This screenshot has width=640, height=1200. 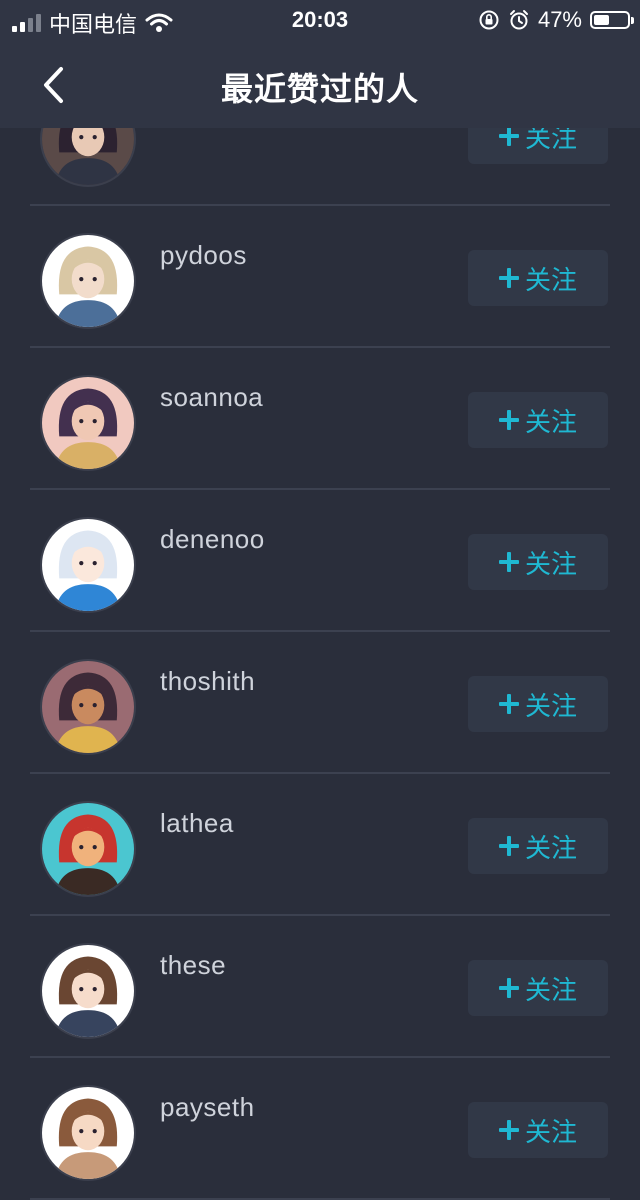 What do you see at coordinates (193, 965) in the screenshot?
I see `username: these` at bounding box center [193, 965].